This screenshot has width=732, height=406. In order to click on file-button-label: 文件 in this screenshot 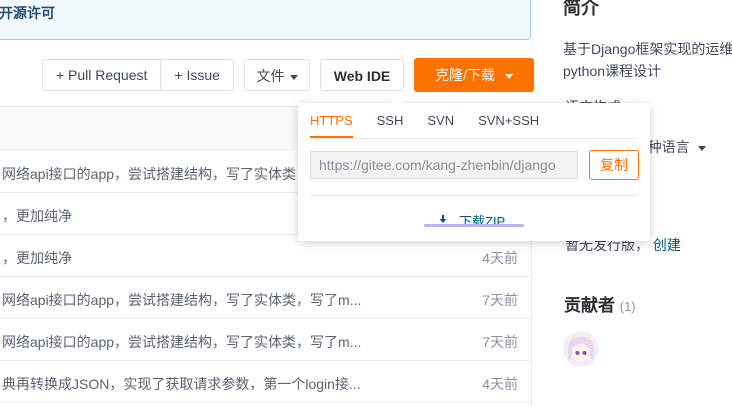, I will do `click(270, 76)`.